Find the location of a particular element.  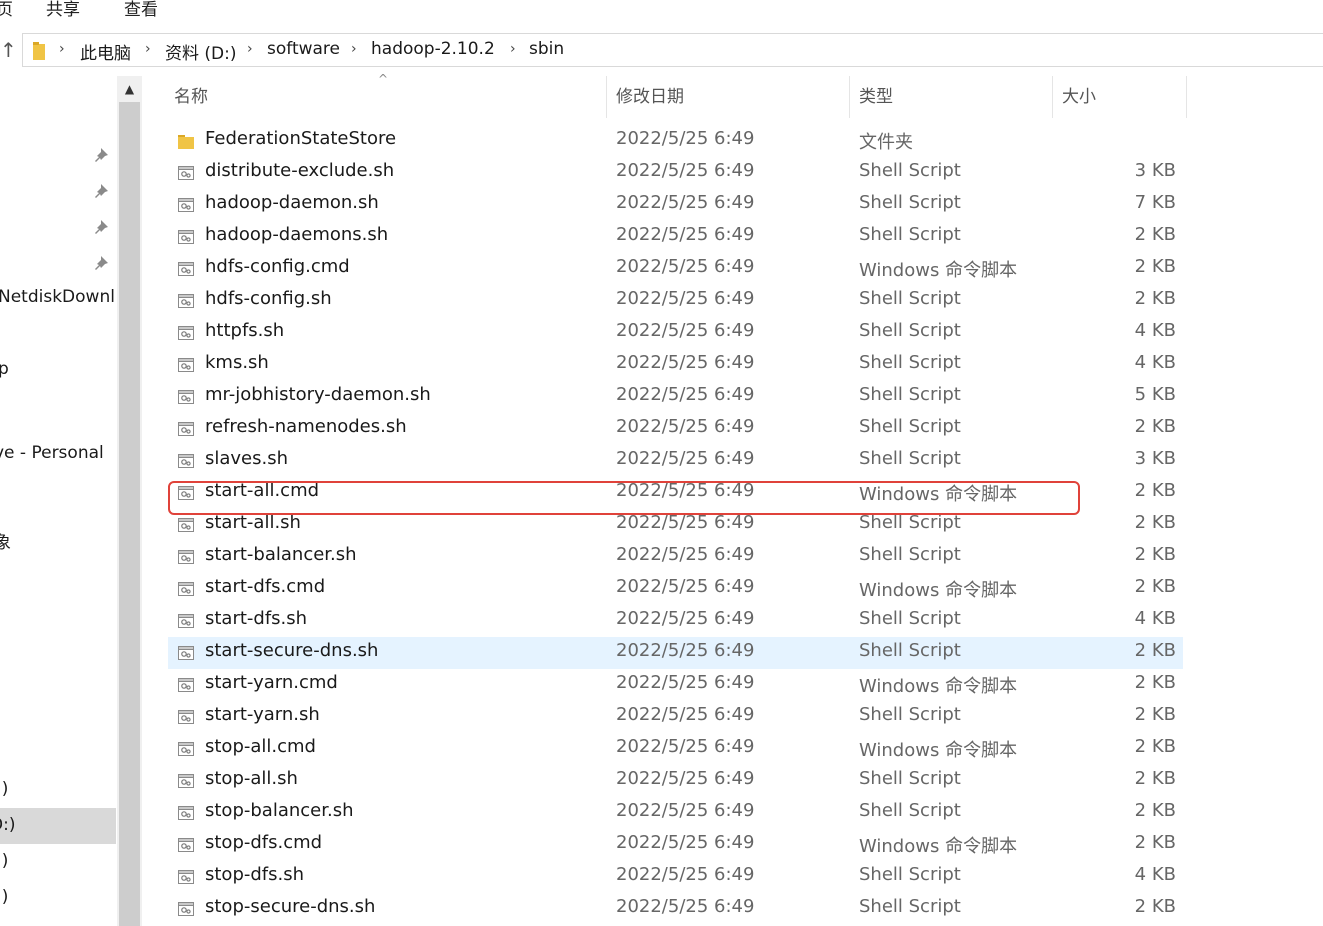

file-row: httpfs.sh 2022/5/25 6:49 Shell Script 4 KB is located at coordinates (675, 333).